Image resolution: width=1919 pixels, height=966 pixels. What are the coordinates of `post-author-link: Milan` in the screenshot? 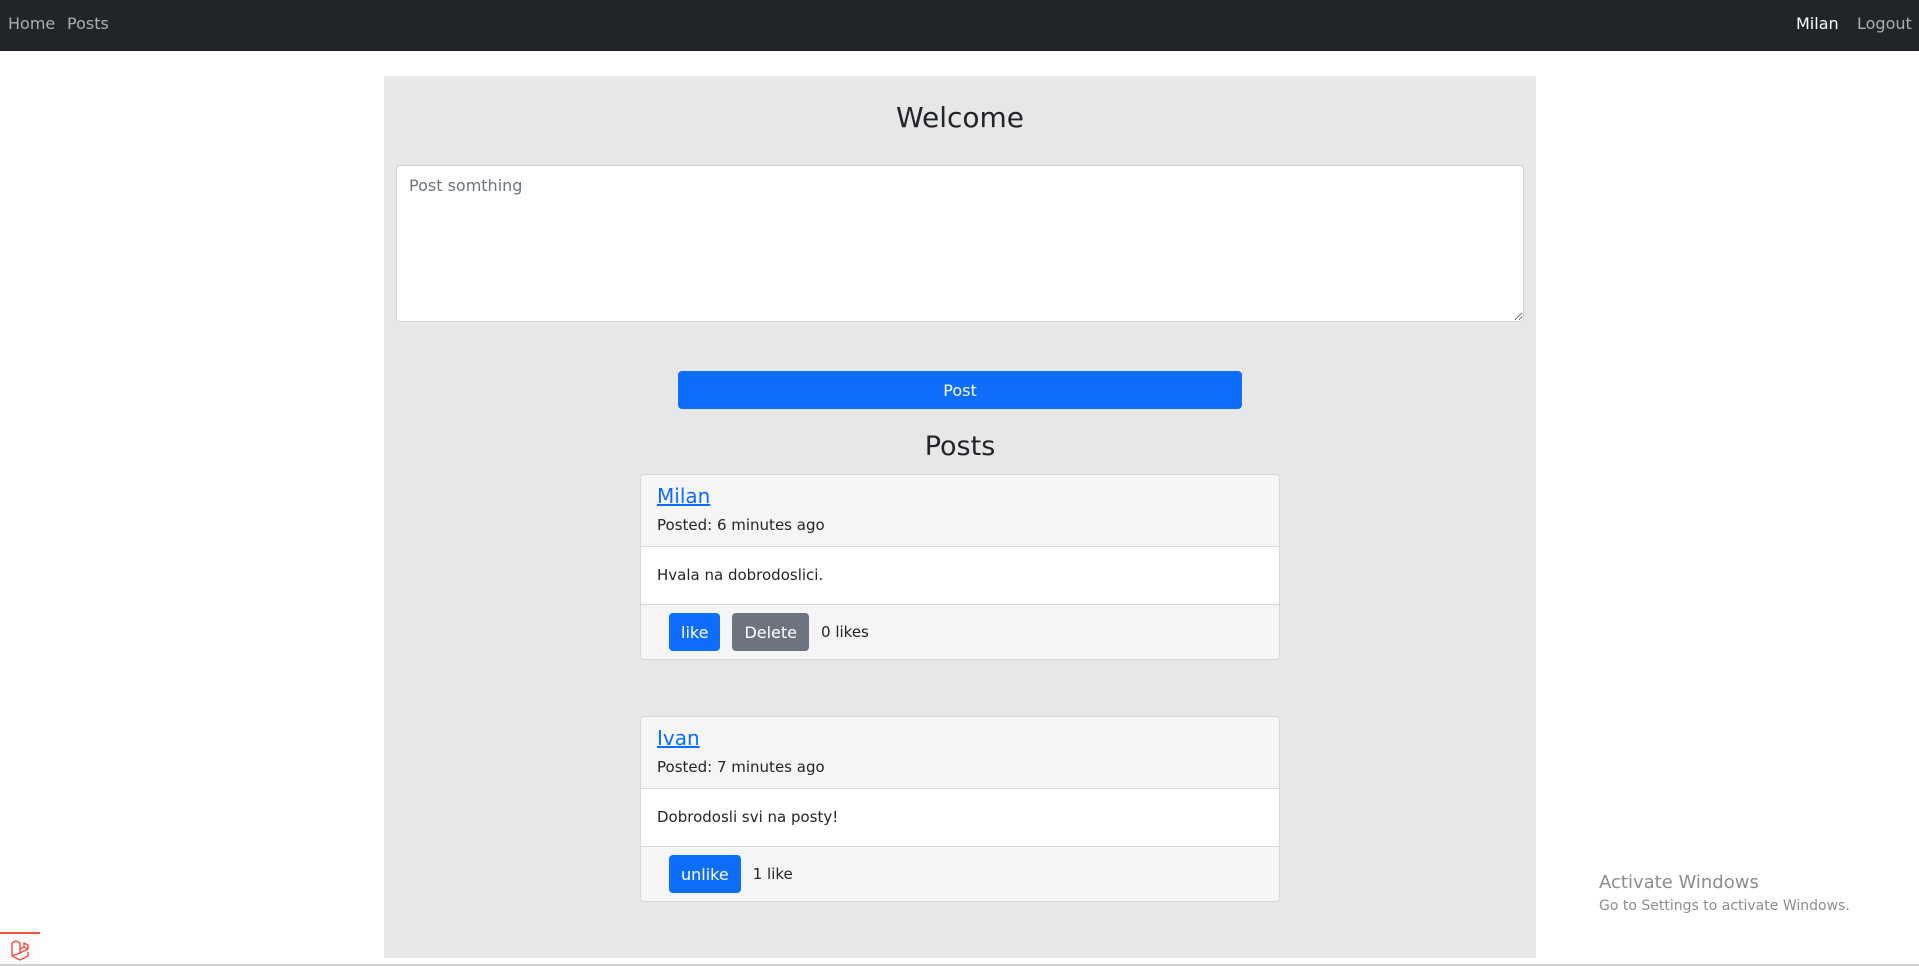 It's located at (960, 496).